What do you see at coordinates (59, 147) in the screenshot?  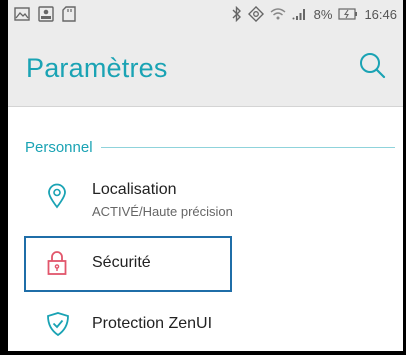 I see `section-label: Personnel` at bounding box center [59, 147].